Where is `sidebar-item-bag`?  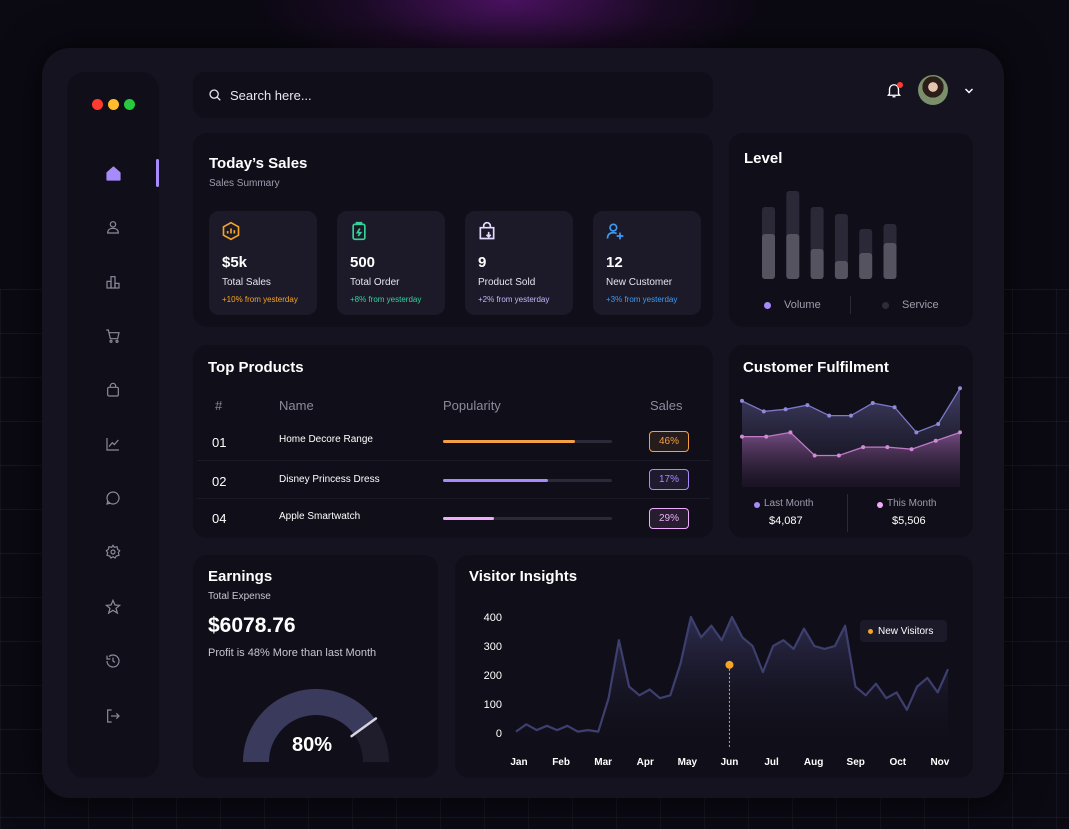 sidebar-item-bag is located at coordinates (113, 390).